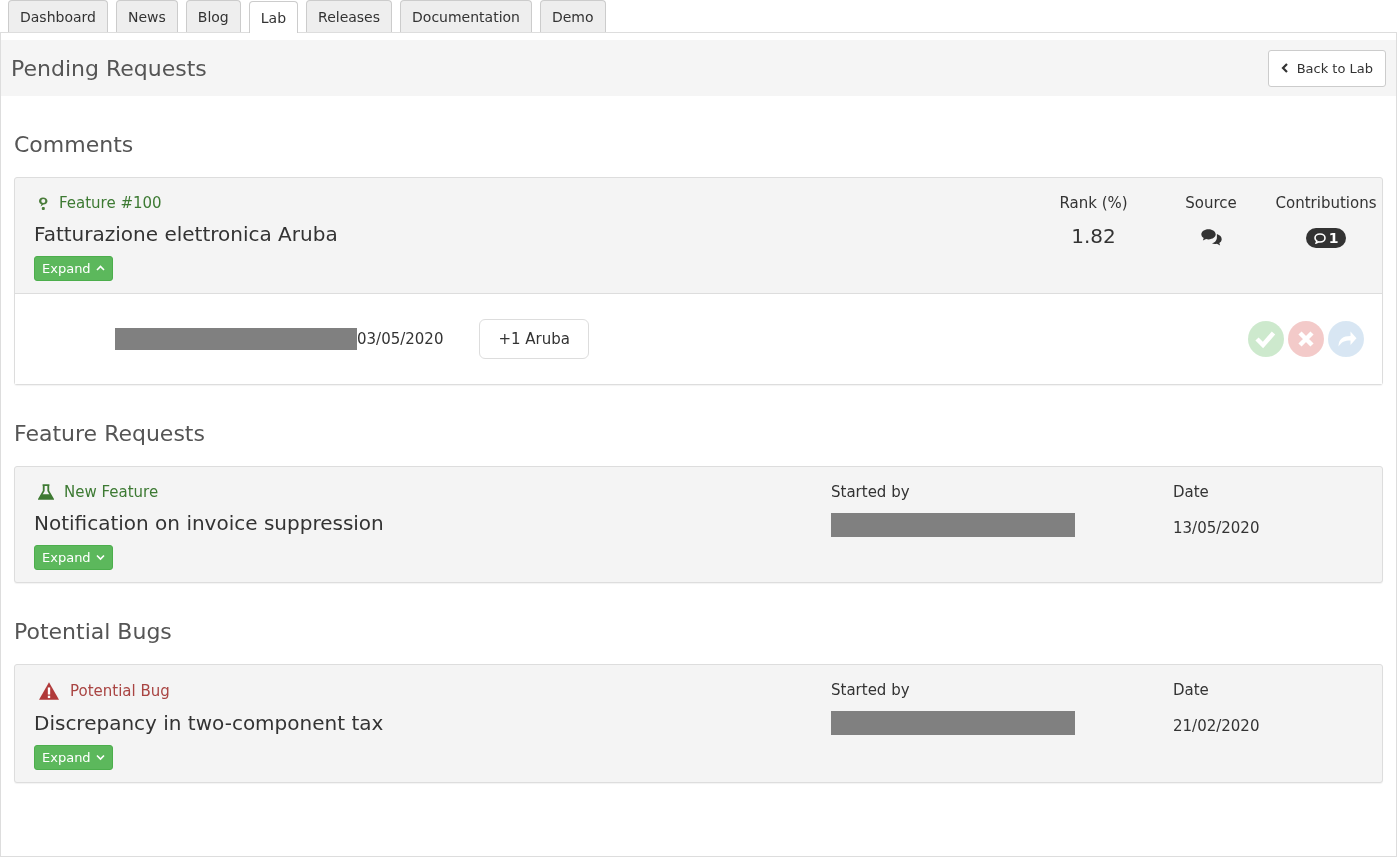 The height and width of the screenshot is (859, 1397). I want to click on back-button: Back to Lab, so click(1326, 68).